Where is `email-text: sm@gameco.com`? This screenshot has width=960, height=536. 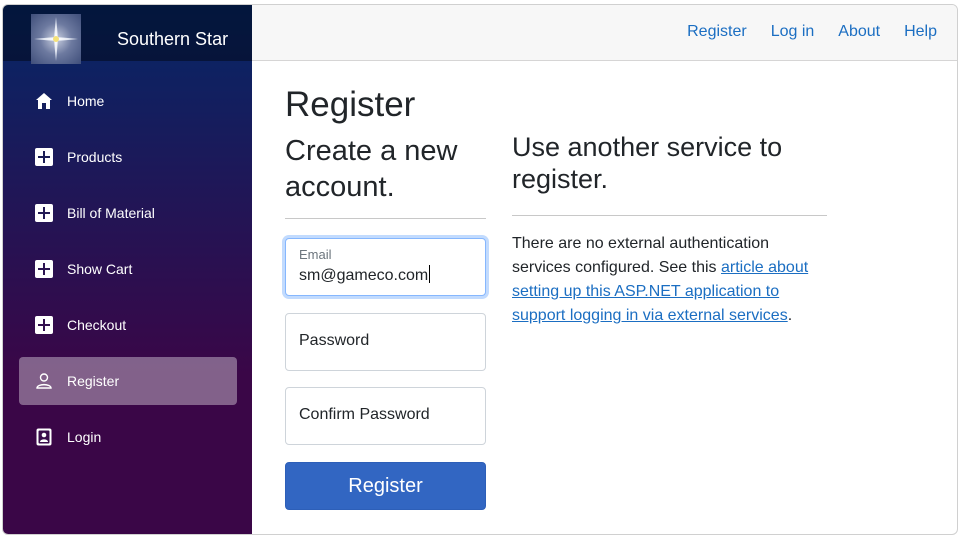
email-text: sm@gameco.com is located at coordinates (364, 275).